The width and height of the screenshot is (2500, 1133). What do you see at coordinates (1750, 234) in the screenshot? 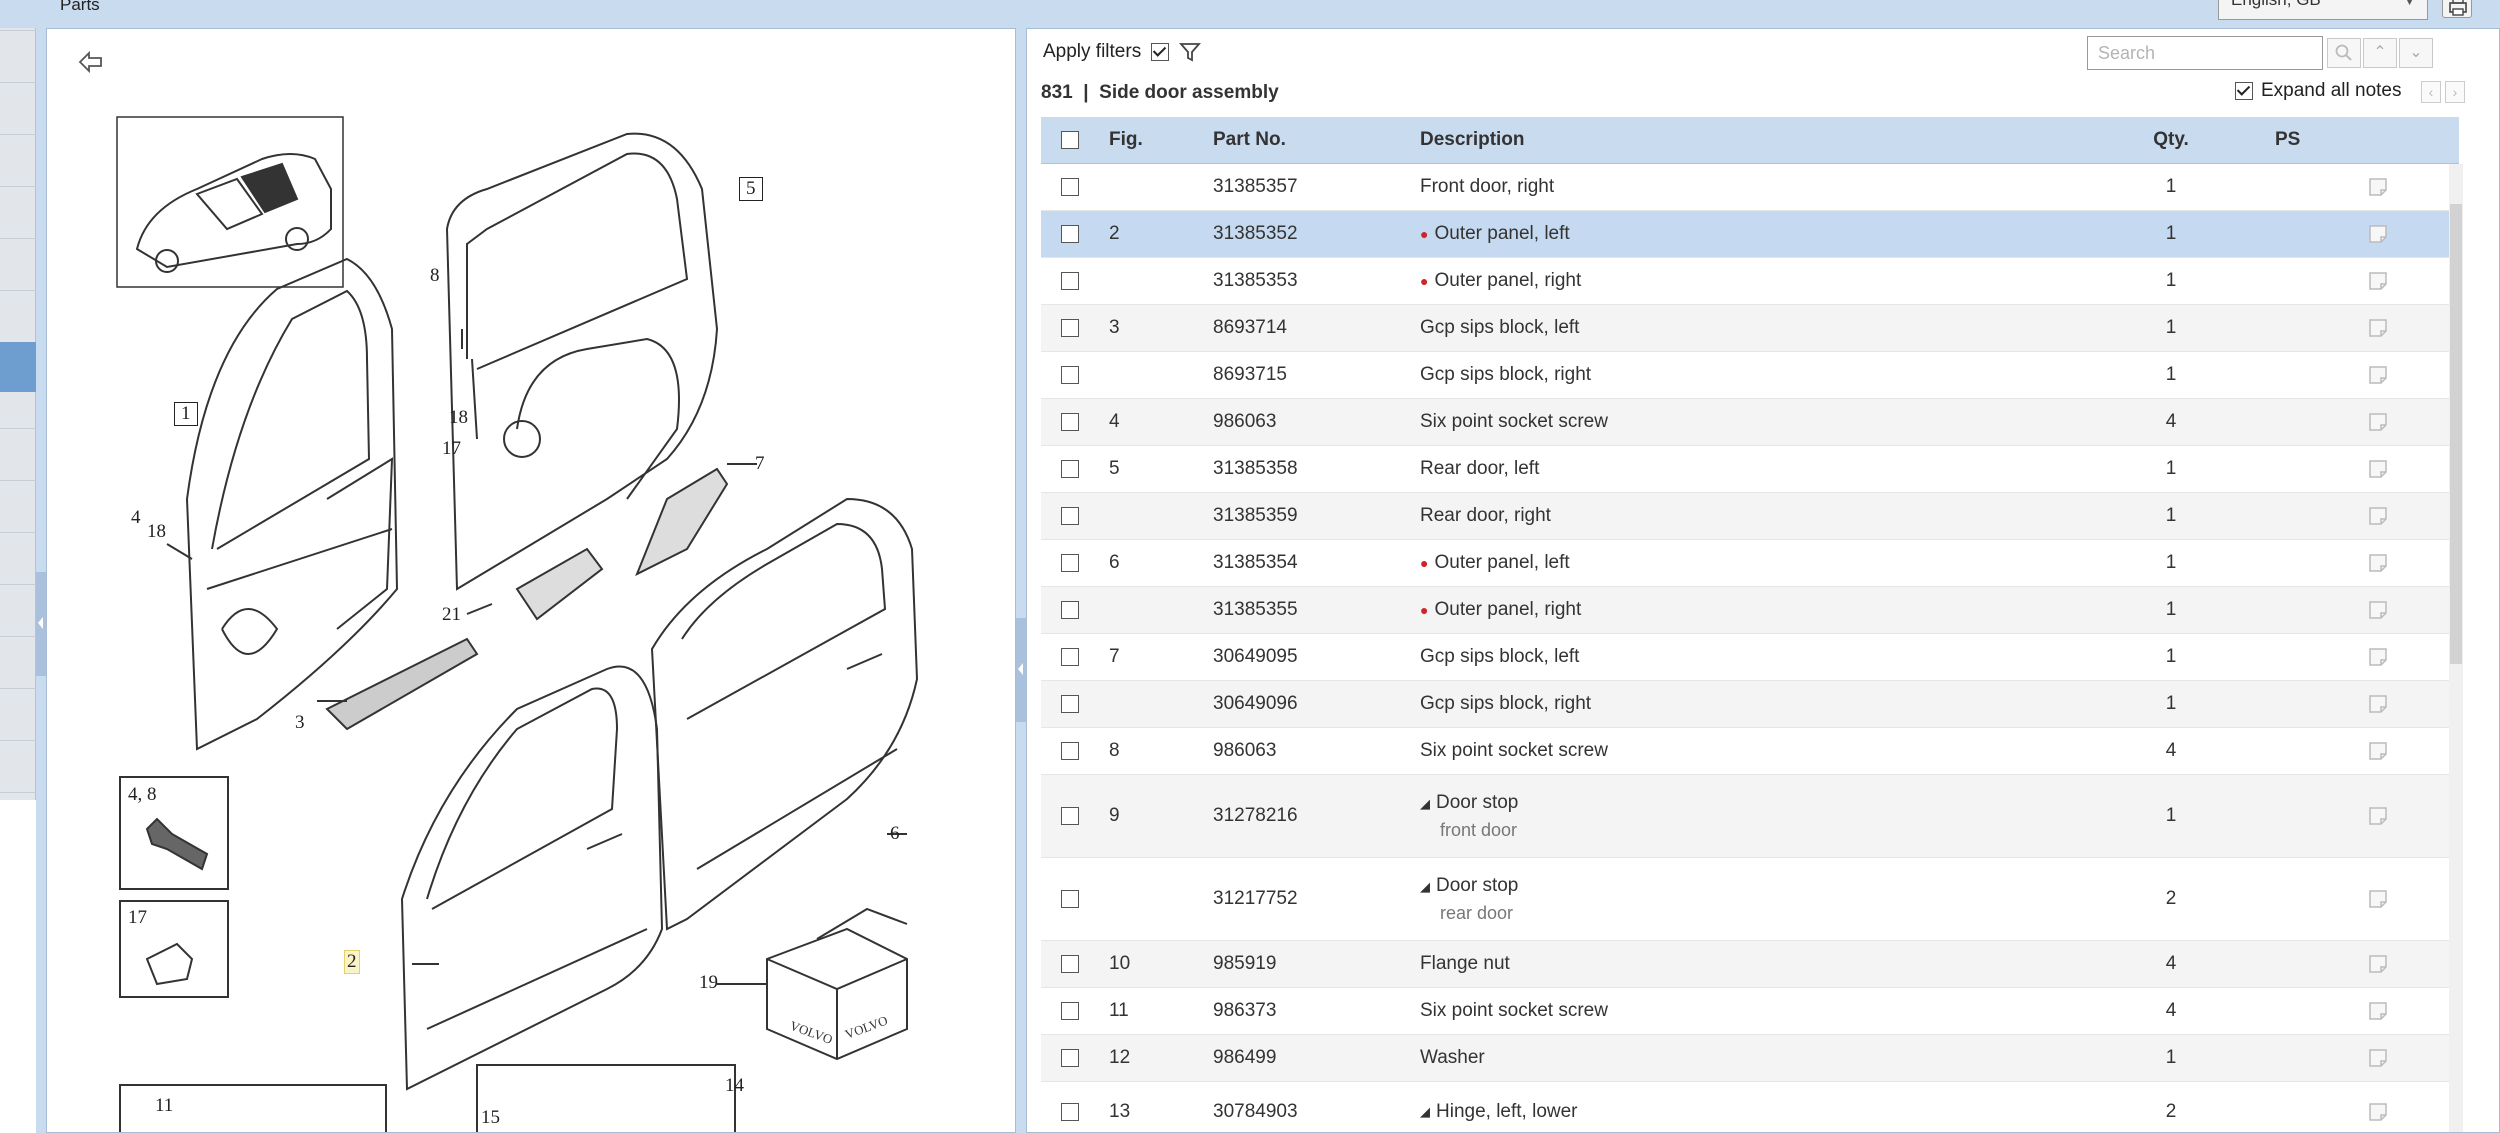
I see `table-row: 2 31385352 ● Outer panel, left 1` at bounding box center [1750, 234].